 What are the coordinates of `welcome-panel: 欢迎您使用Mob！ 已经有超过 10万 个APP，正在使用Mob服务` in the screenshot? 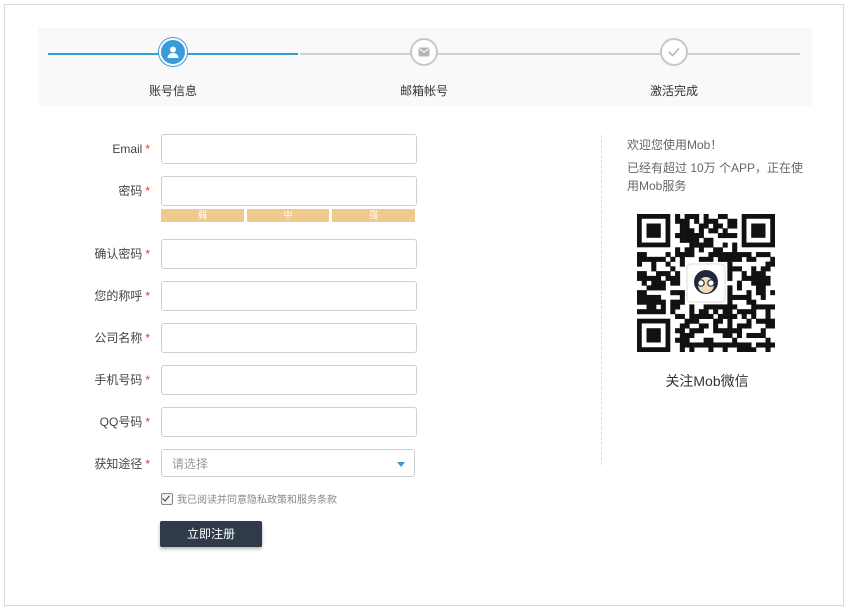 It's located at (717, 165).